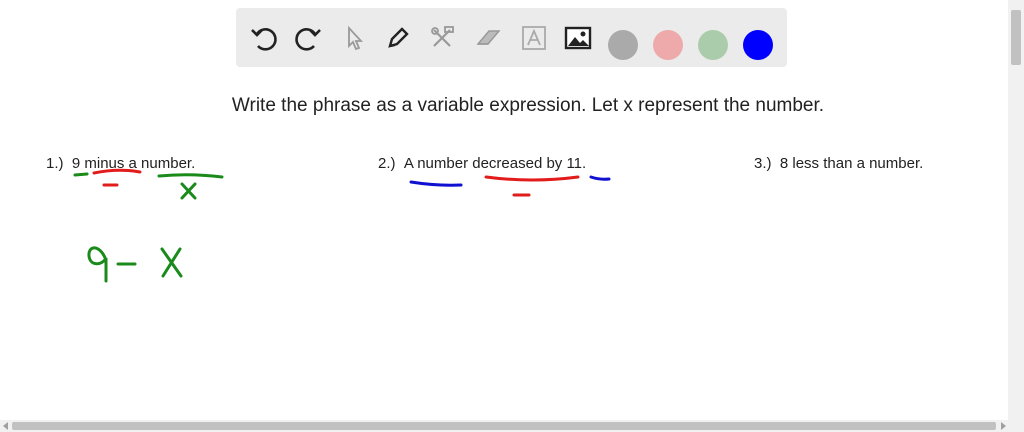 Image resolution: width=1024 pixels, height=432 pixels. Describe the element at coordinates (133, 163) in the screenshot. I see `problem-1-text: 9 minus a number.` at that location.